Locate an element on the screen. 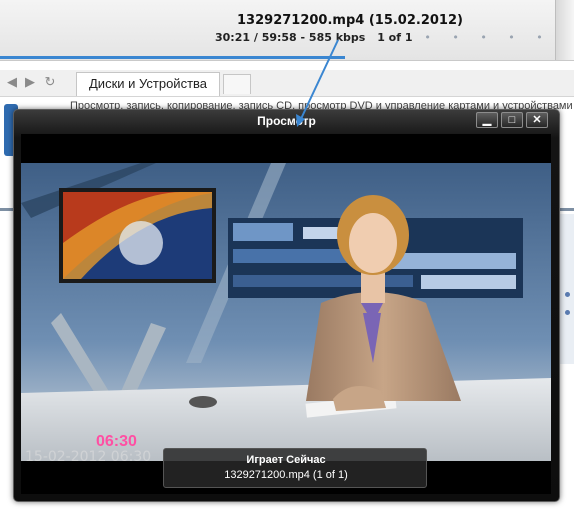 The height and width of the screenshot is (510, 574). close-icon: ✕ is located at coordinates (537, 120).